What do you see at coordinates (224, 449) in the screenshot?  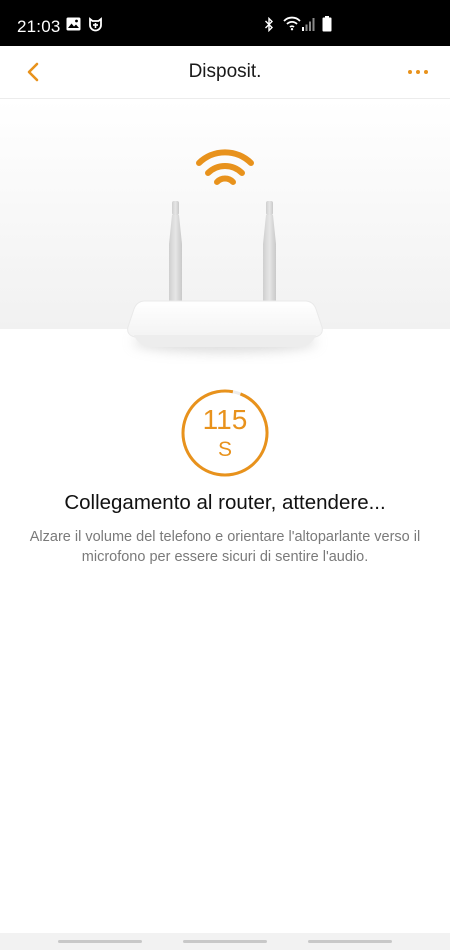 I see `countdown-unit: S` at bounding box center [224, 449].